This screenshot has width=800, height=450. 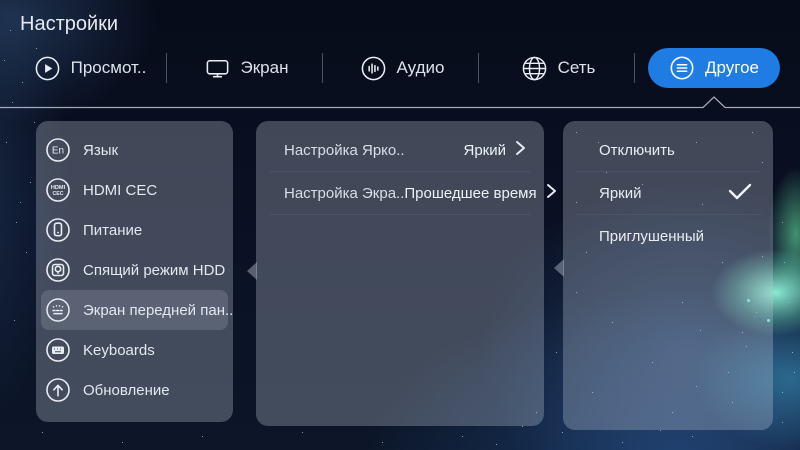 What do you see at coordinates (400, 214) in the screenshot?
I see `row-divider` at bounding box center [400, 214].